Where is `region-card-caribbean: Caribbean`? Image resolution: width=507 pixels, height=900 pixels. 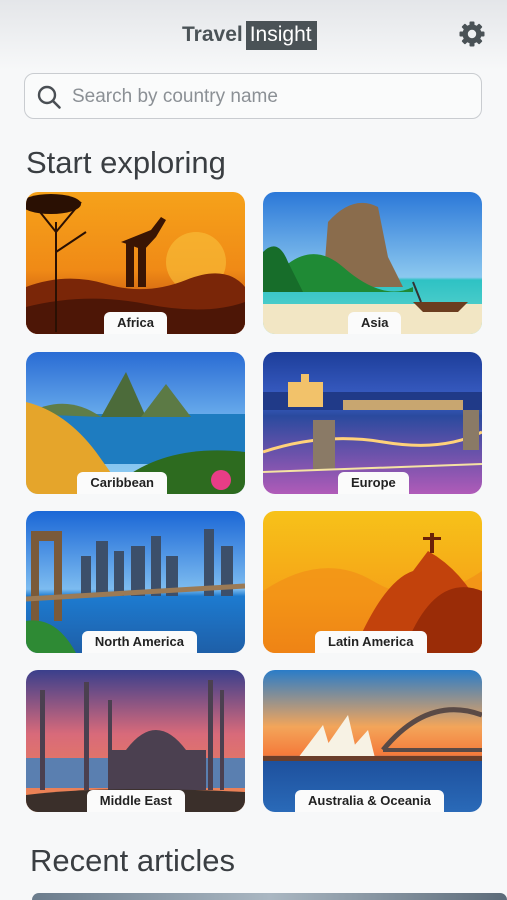
region-card-caribbean: Caribbean is located at coordinates (135, 423).